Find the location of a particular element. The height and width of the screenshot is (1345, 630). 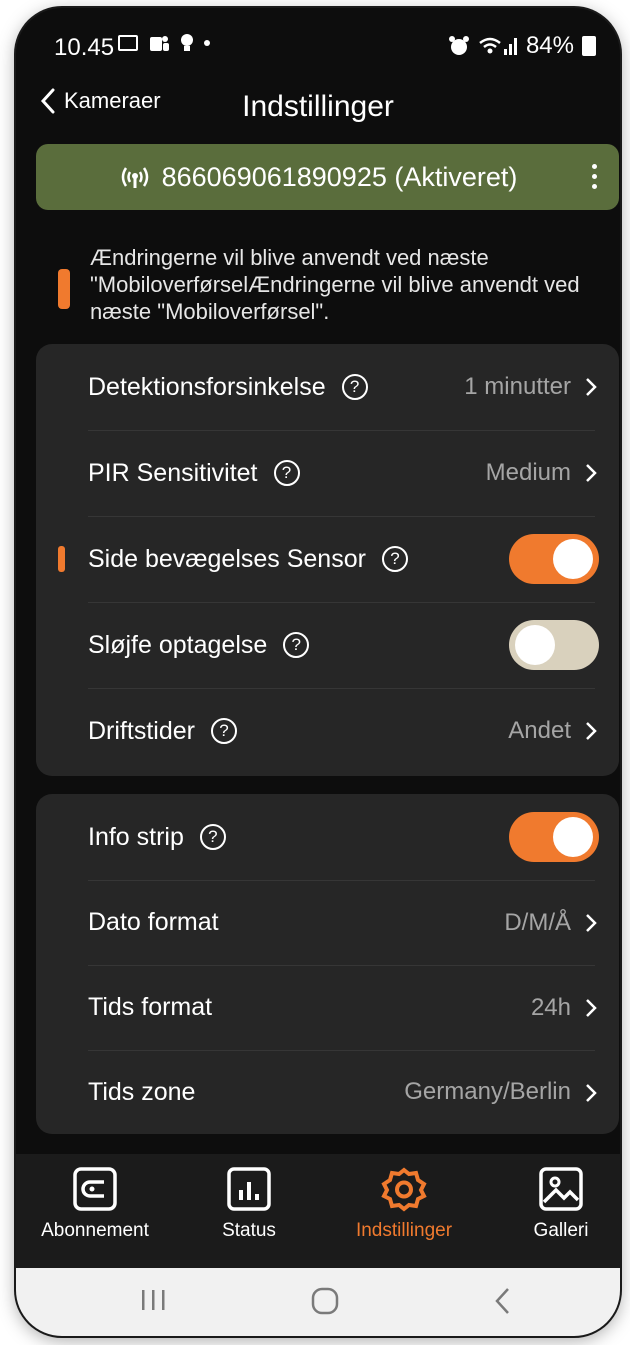

chart-icon is located at coordinates (249, 1189).